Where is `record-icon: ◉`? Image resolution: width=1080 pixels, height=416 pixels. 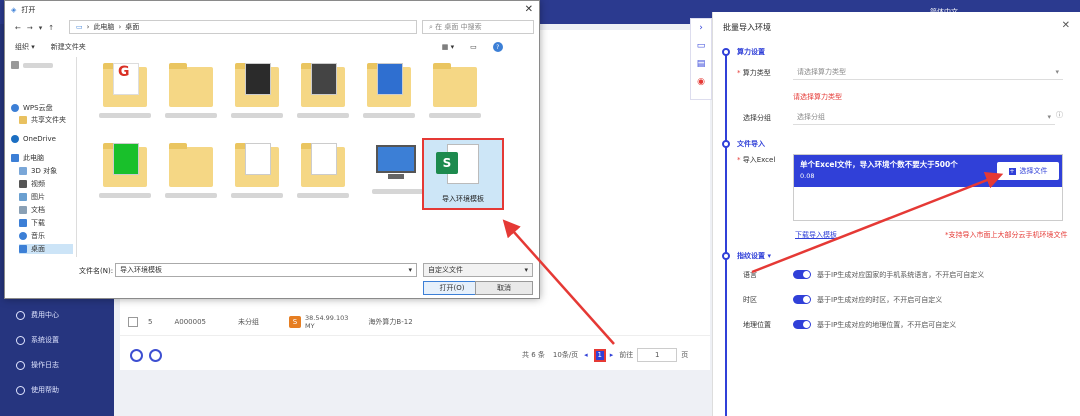
record-icon: ◉ is located at coordinates (701, 82).